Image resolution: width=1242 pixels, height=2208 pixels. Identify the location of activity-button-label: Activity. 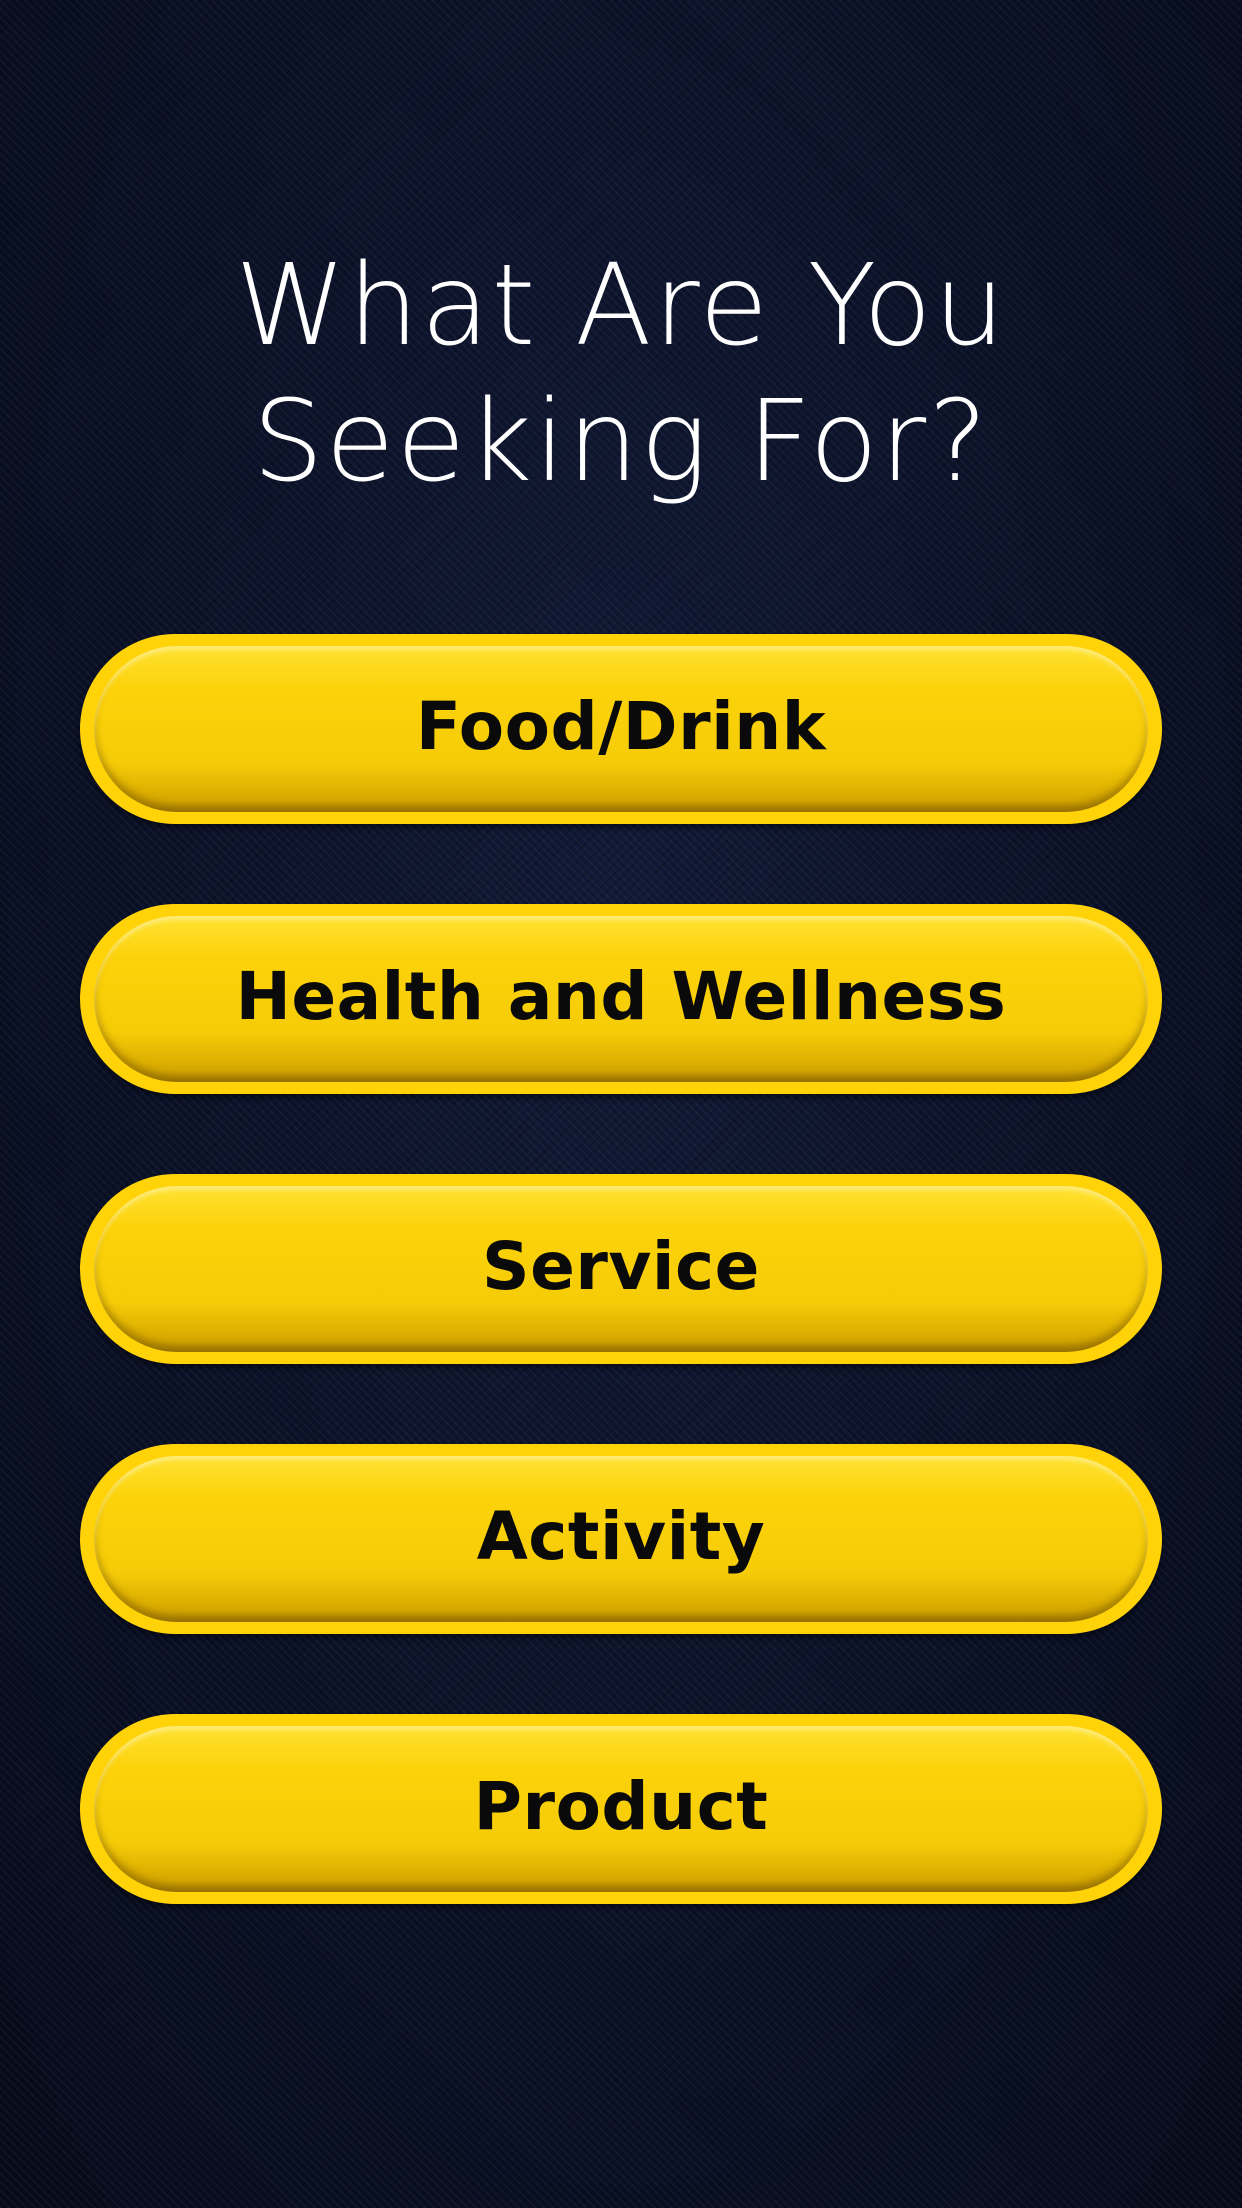
(621, 1536).